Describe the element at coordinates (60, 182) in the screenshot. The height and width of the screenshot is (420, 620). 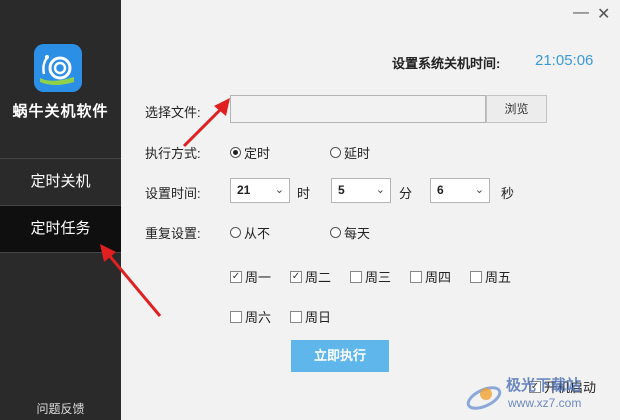
I see `sidebar-item-timed-shutdown: 定时关机` at that location.